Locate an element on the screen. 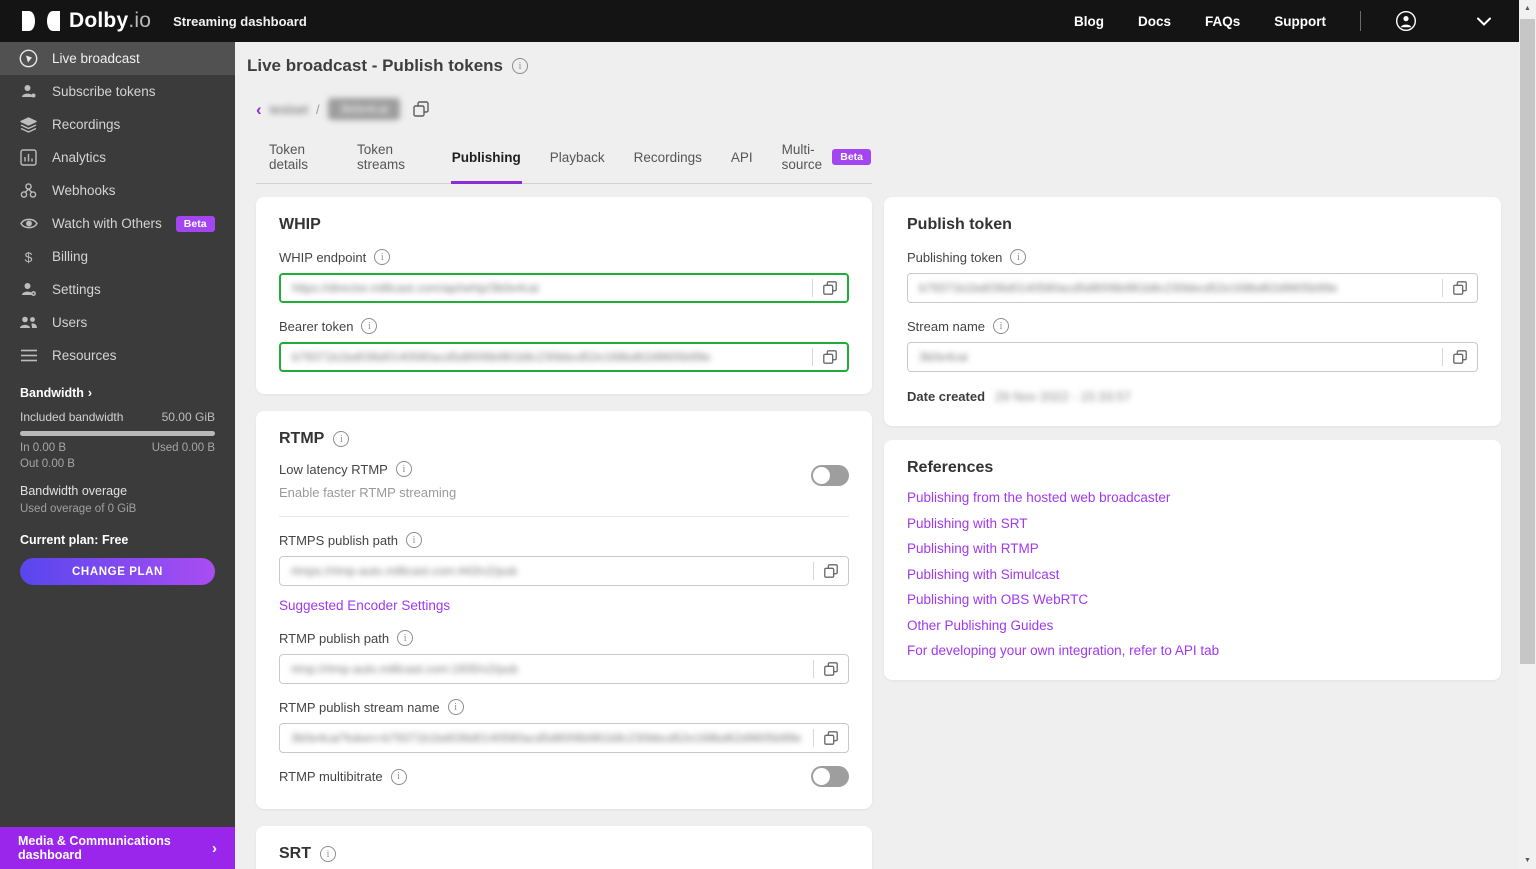  sidebar-item-billing: $ Billing is located at coordinates (117, 256).